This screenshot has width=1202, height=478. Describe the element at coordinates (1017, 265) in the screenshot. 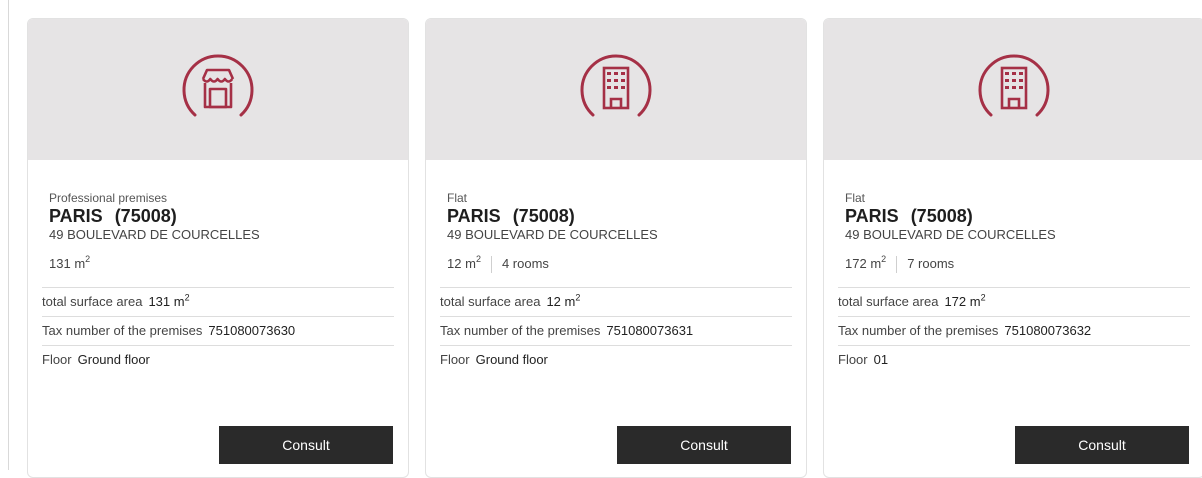

I see `property-summary: 172 m2 7 rooms` at that location.